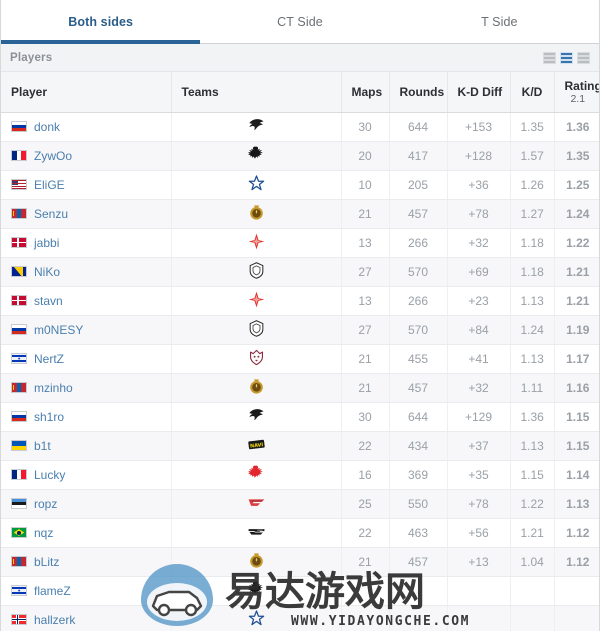 This screenshot has height=631, width=600. I want to click on player-cell: donk, so click(86, 127).